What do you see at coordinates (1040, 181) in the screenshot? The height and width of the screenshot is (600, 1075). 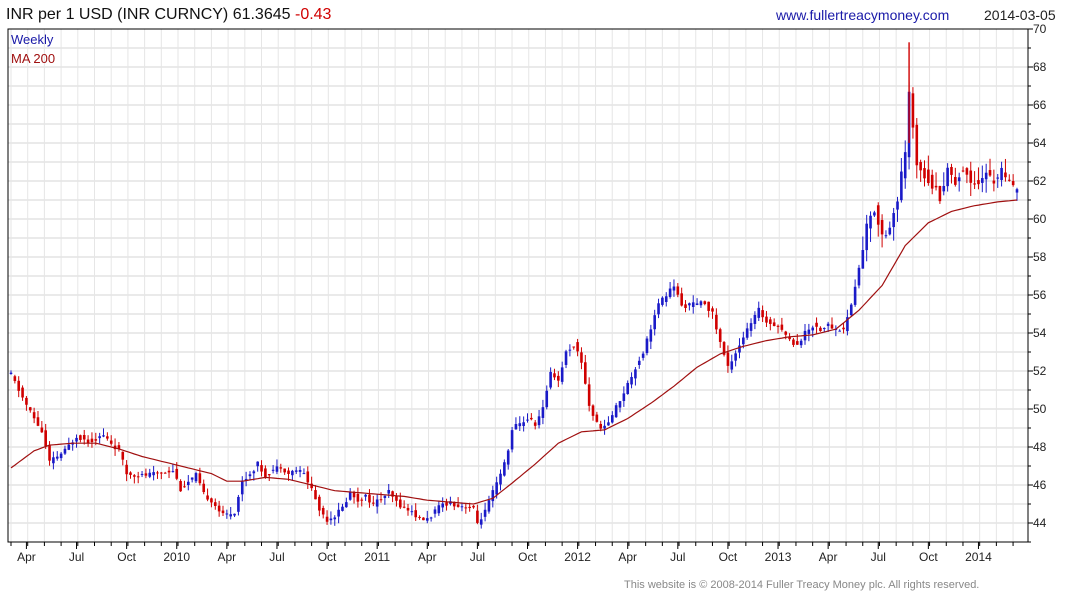 I see `y-tick-label: 62` at bounding box center [1040, 181].